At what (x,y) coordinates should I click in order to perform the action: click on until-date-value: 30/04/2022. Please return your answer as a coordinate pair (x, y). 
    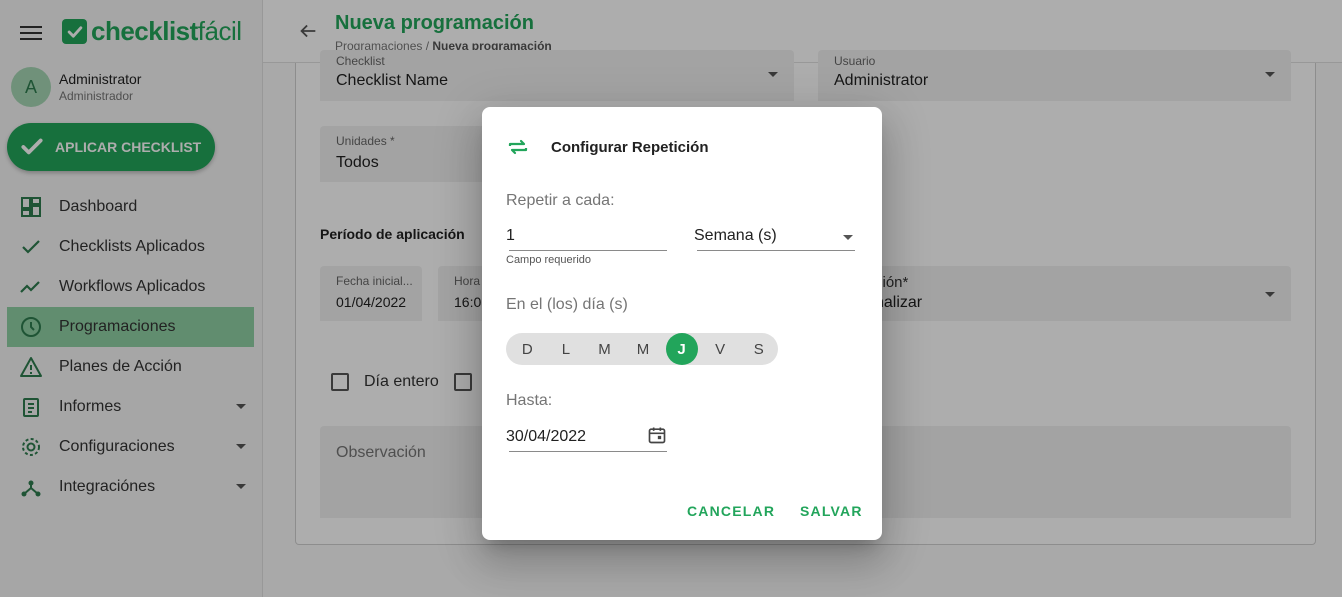
    Looking at the image, I should click on (546, 436).